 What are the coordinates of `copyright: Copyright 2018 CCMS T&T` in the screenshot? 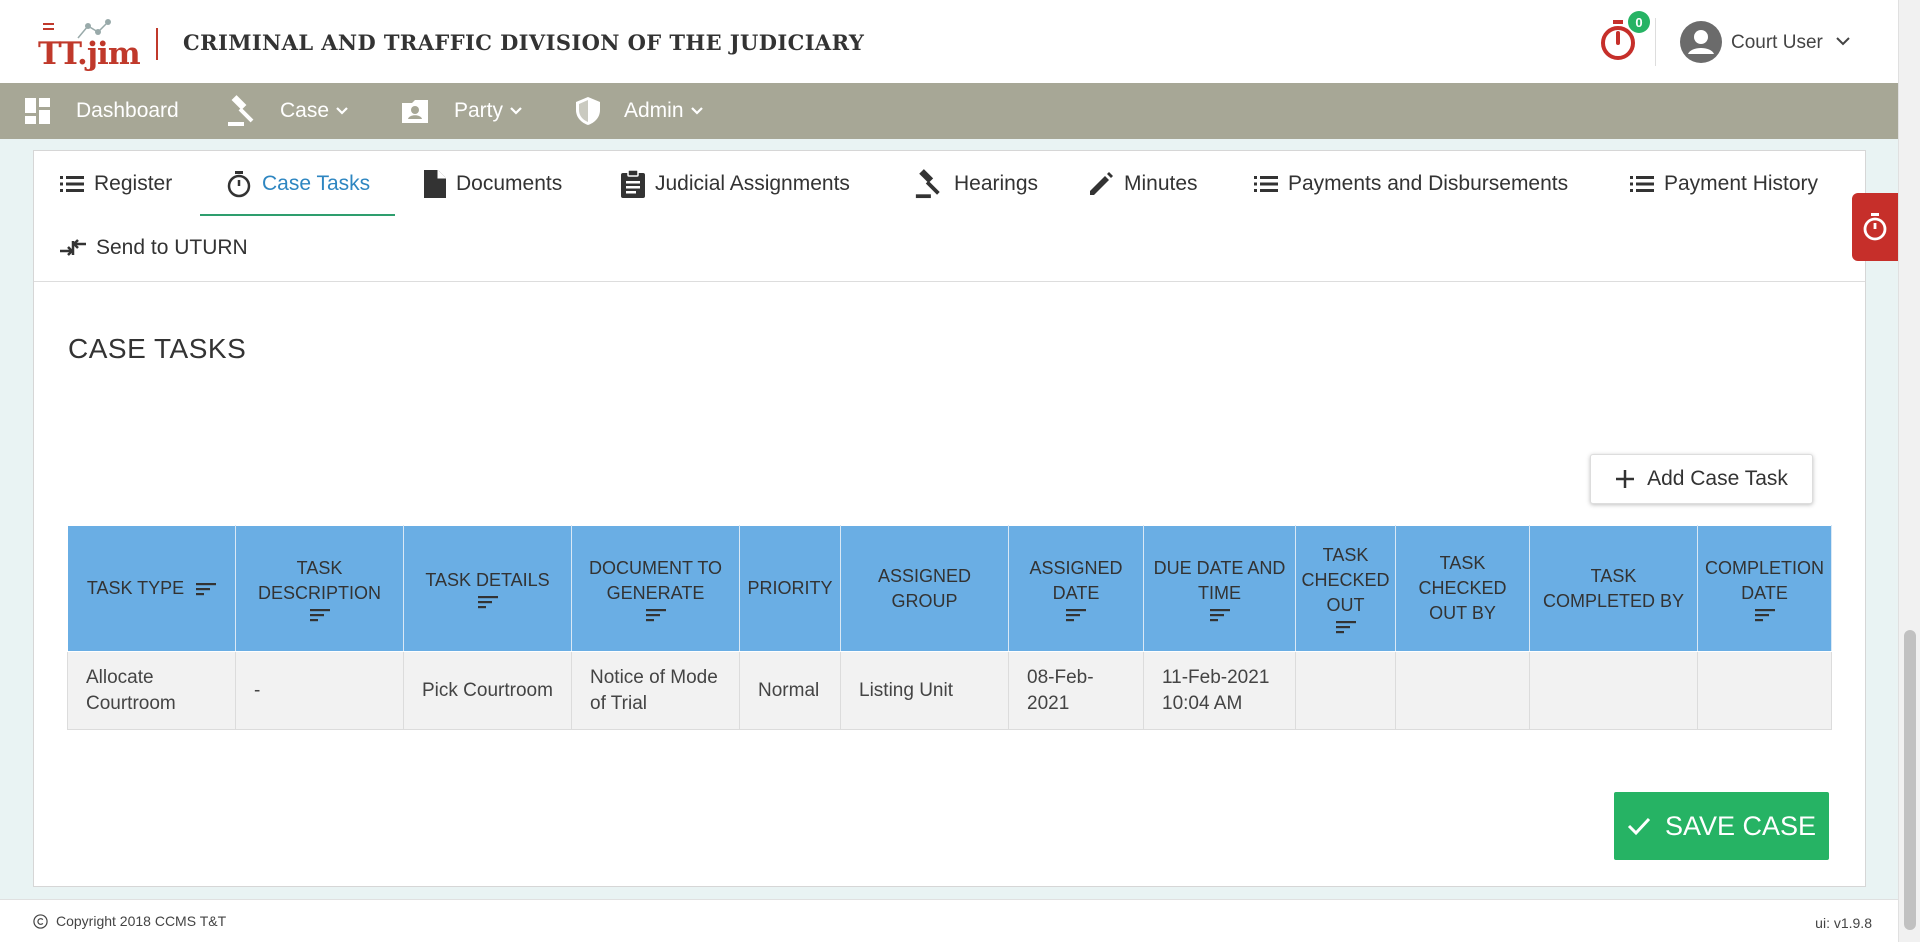 It's located at (129, 921).